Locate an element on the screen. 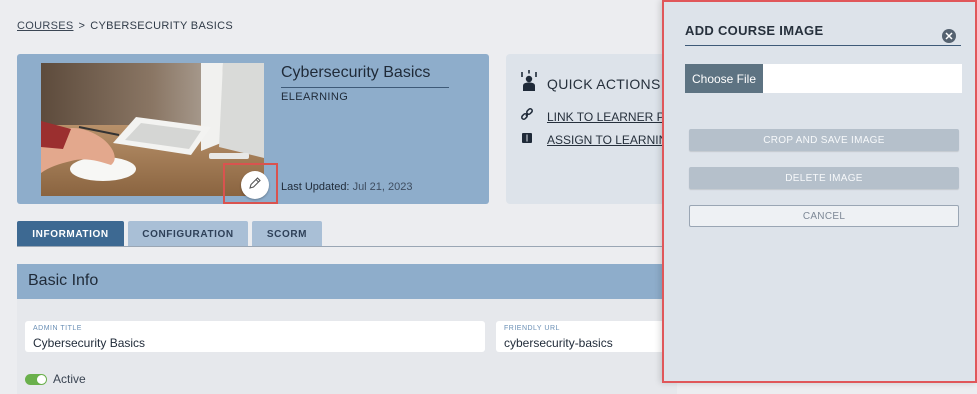 The height and width of the screenshot is (394, 977). active-toggle-label: Active is located at coordinates (69, 379).